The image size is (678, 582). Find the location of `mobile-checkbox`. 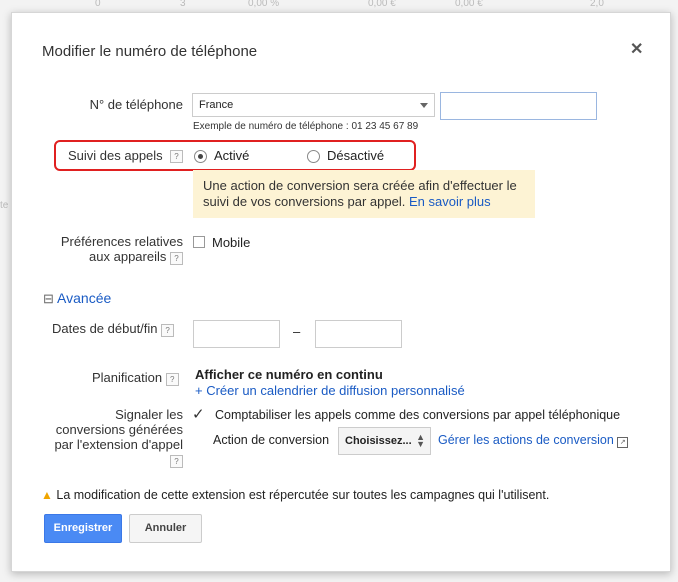

mobile-checkbox is located at coordinates (199, 242).